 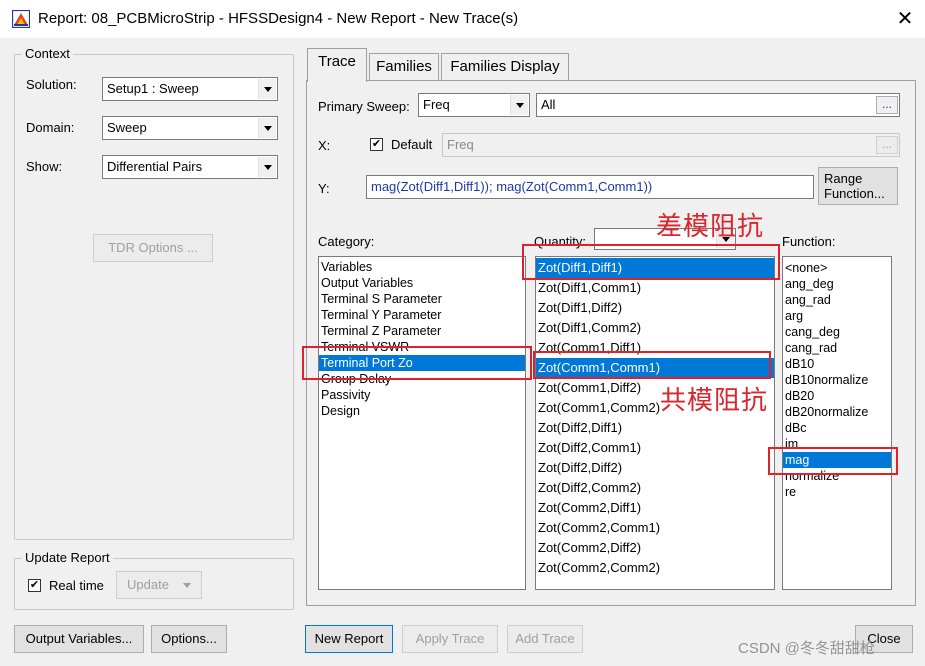 I want to click on show-select: Differential Pairs, so click(x=190, y=167).